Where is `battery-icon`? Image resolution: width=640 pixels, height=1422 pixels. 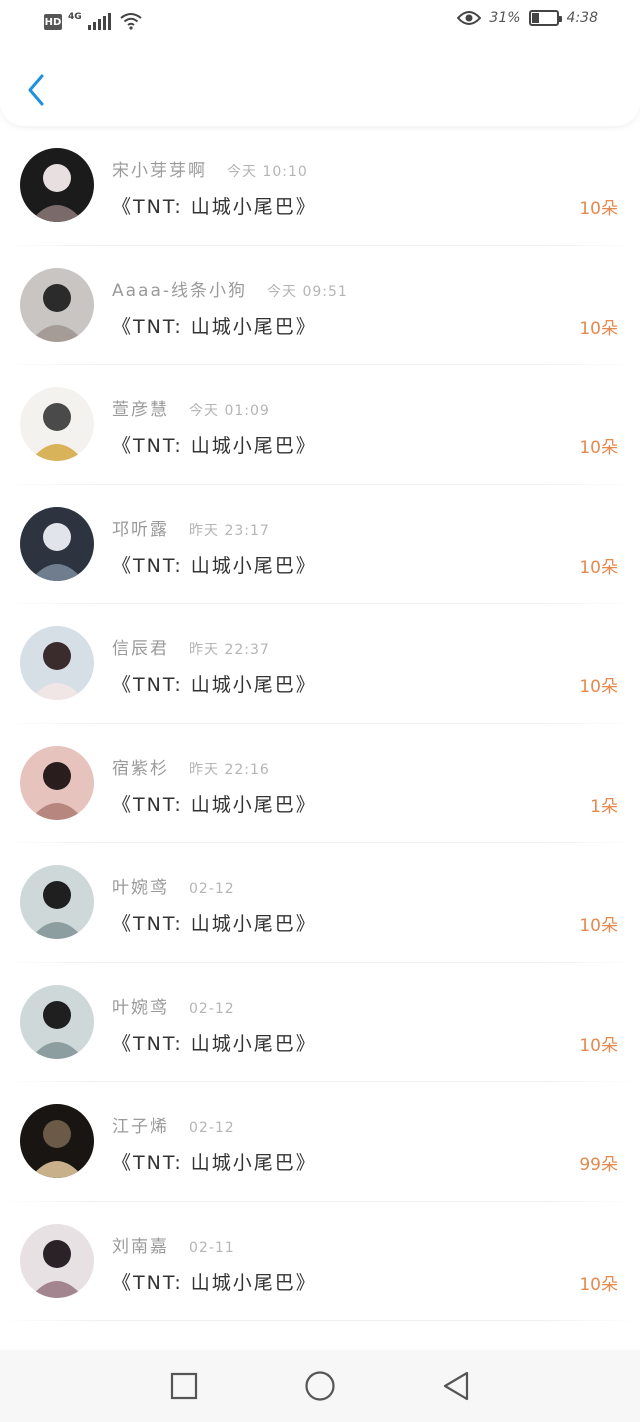 battery-icon is located at coordinates (545, 18).